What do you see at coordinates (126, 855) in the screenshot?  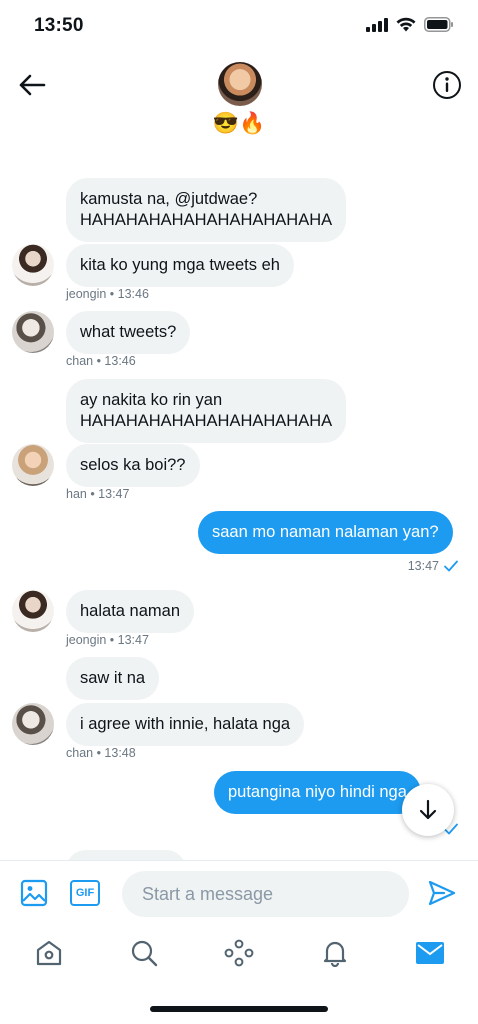 I see `message-bubble-partial` at bounding box center [126, 855].